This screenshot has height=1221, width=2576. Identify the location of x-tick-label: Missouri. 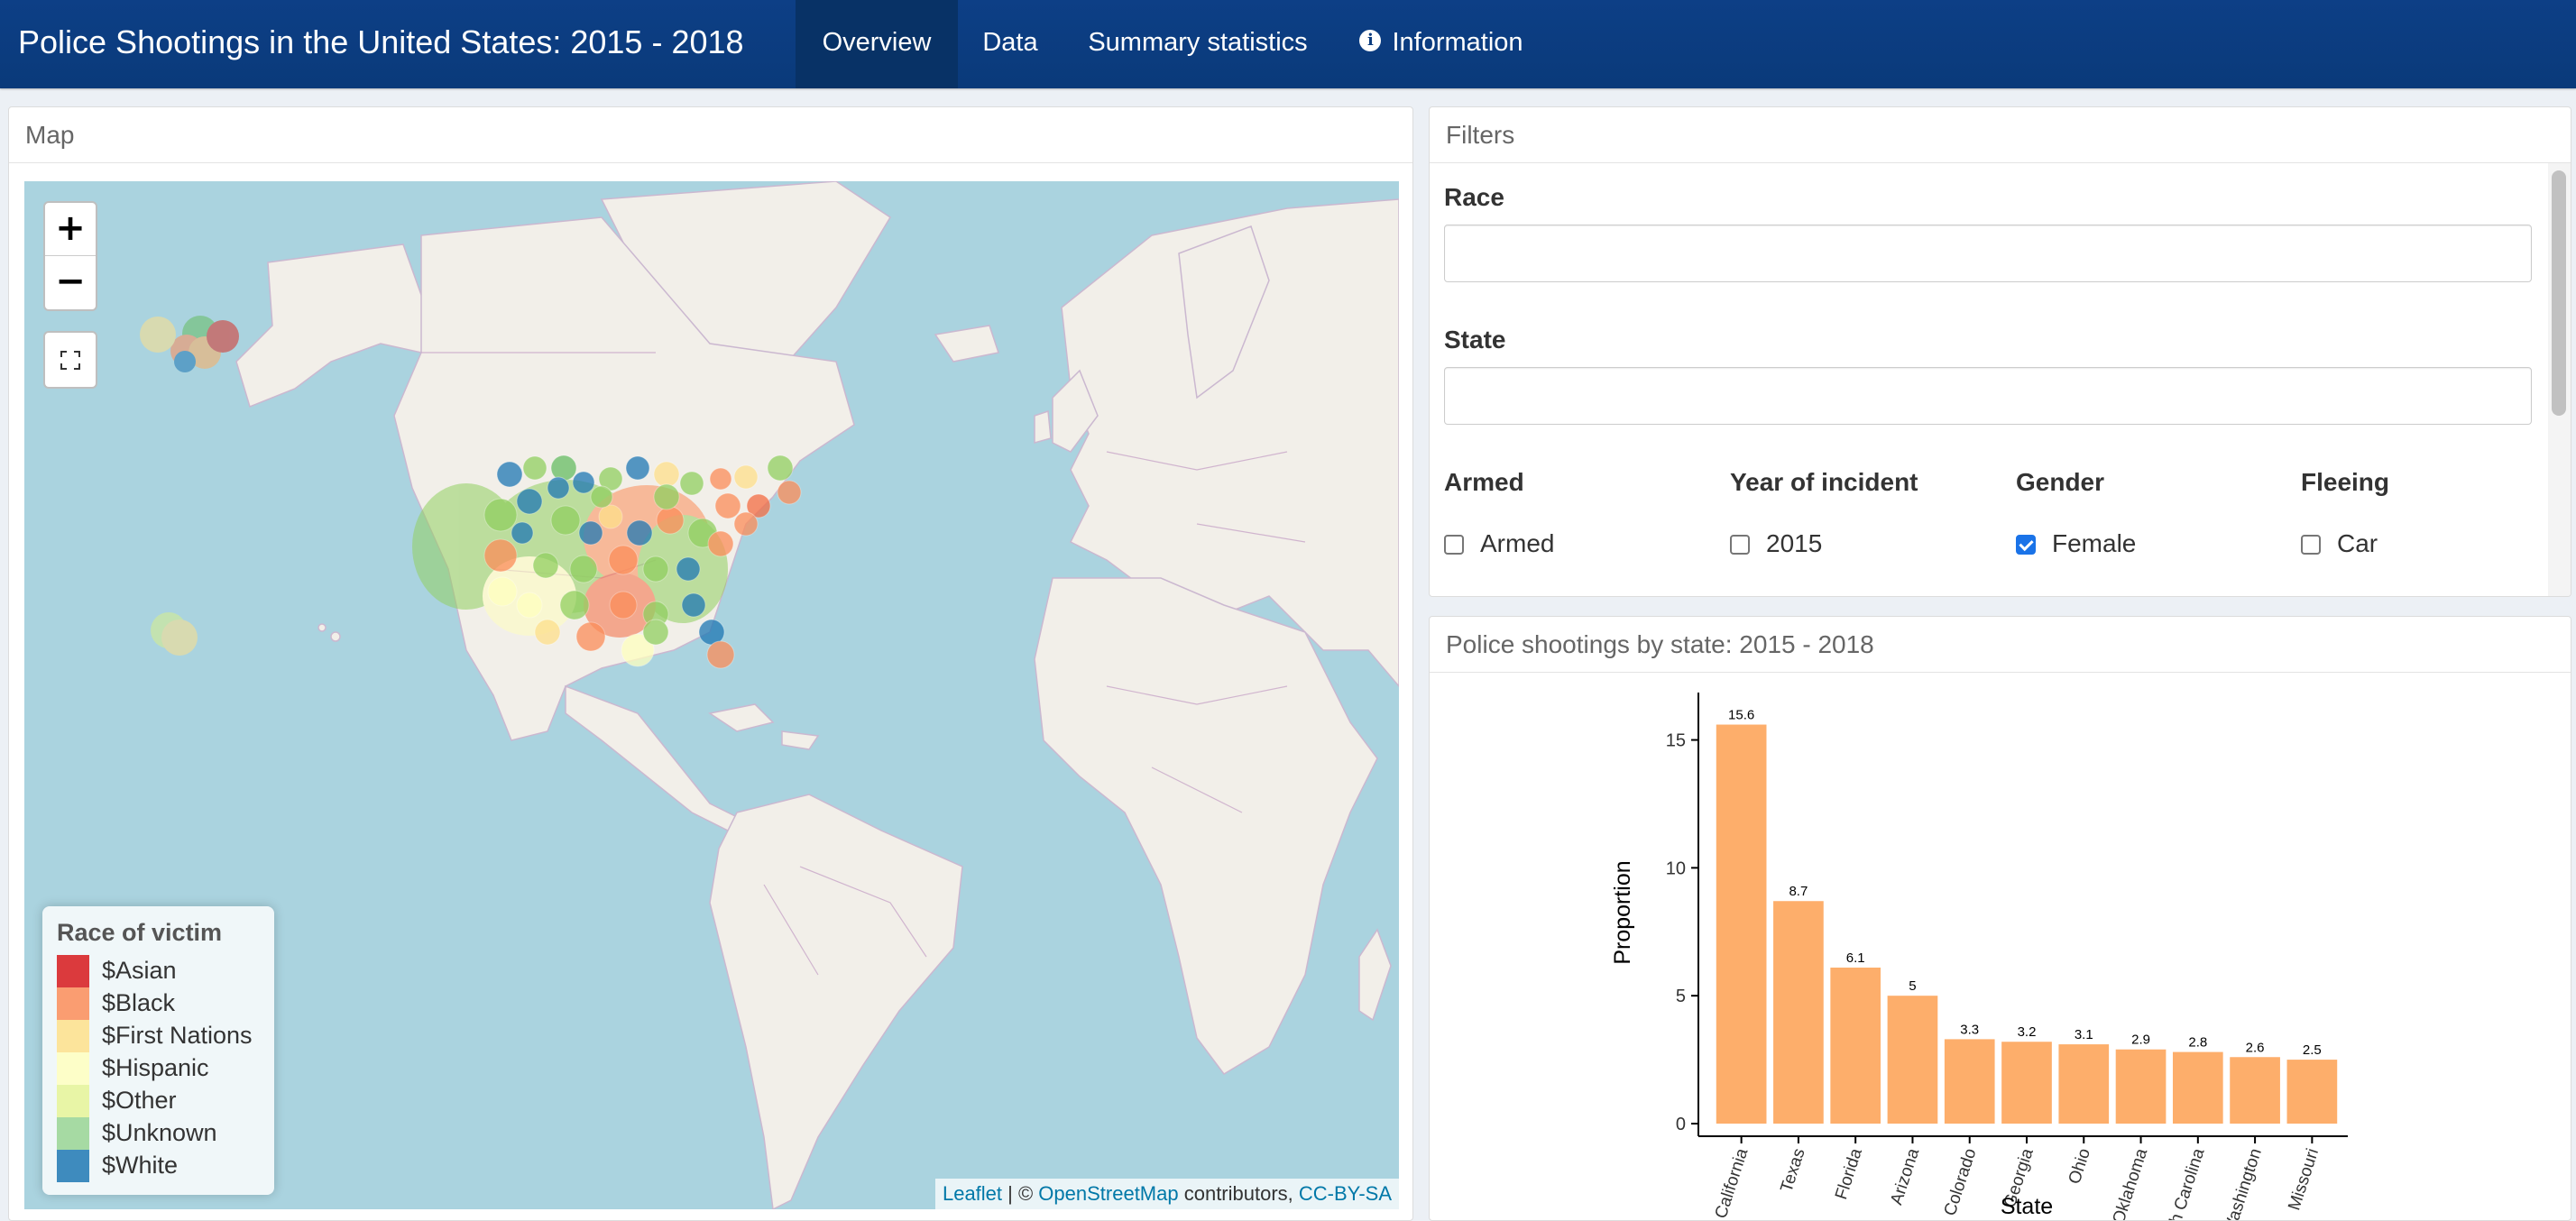
(2304, 1179).